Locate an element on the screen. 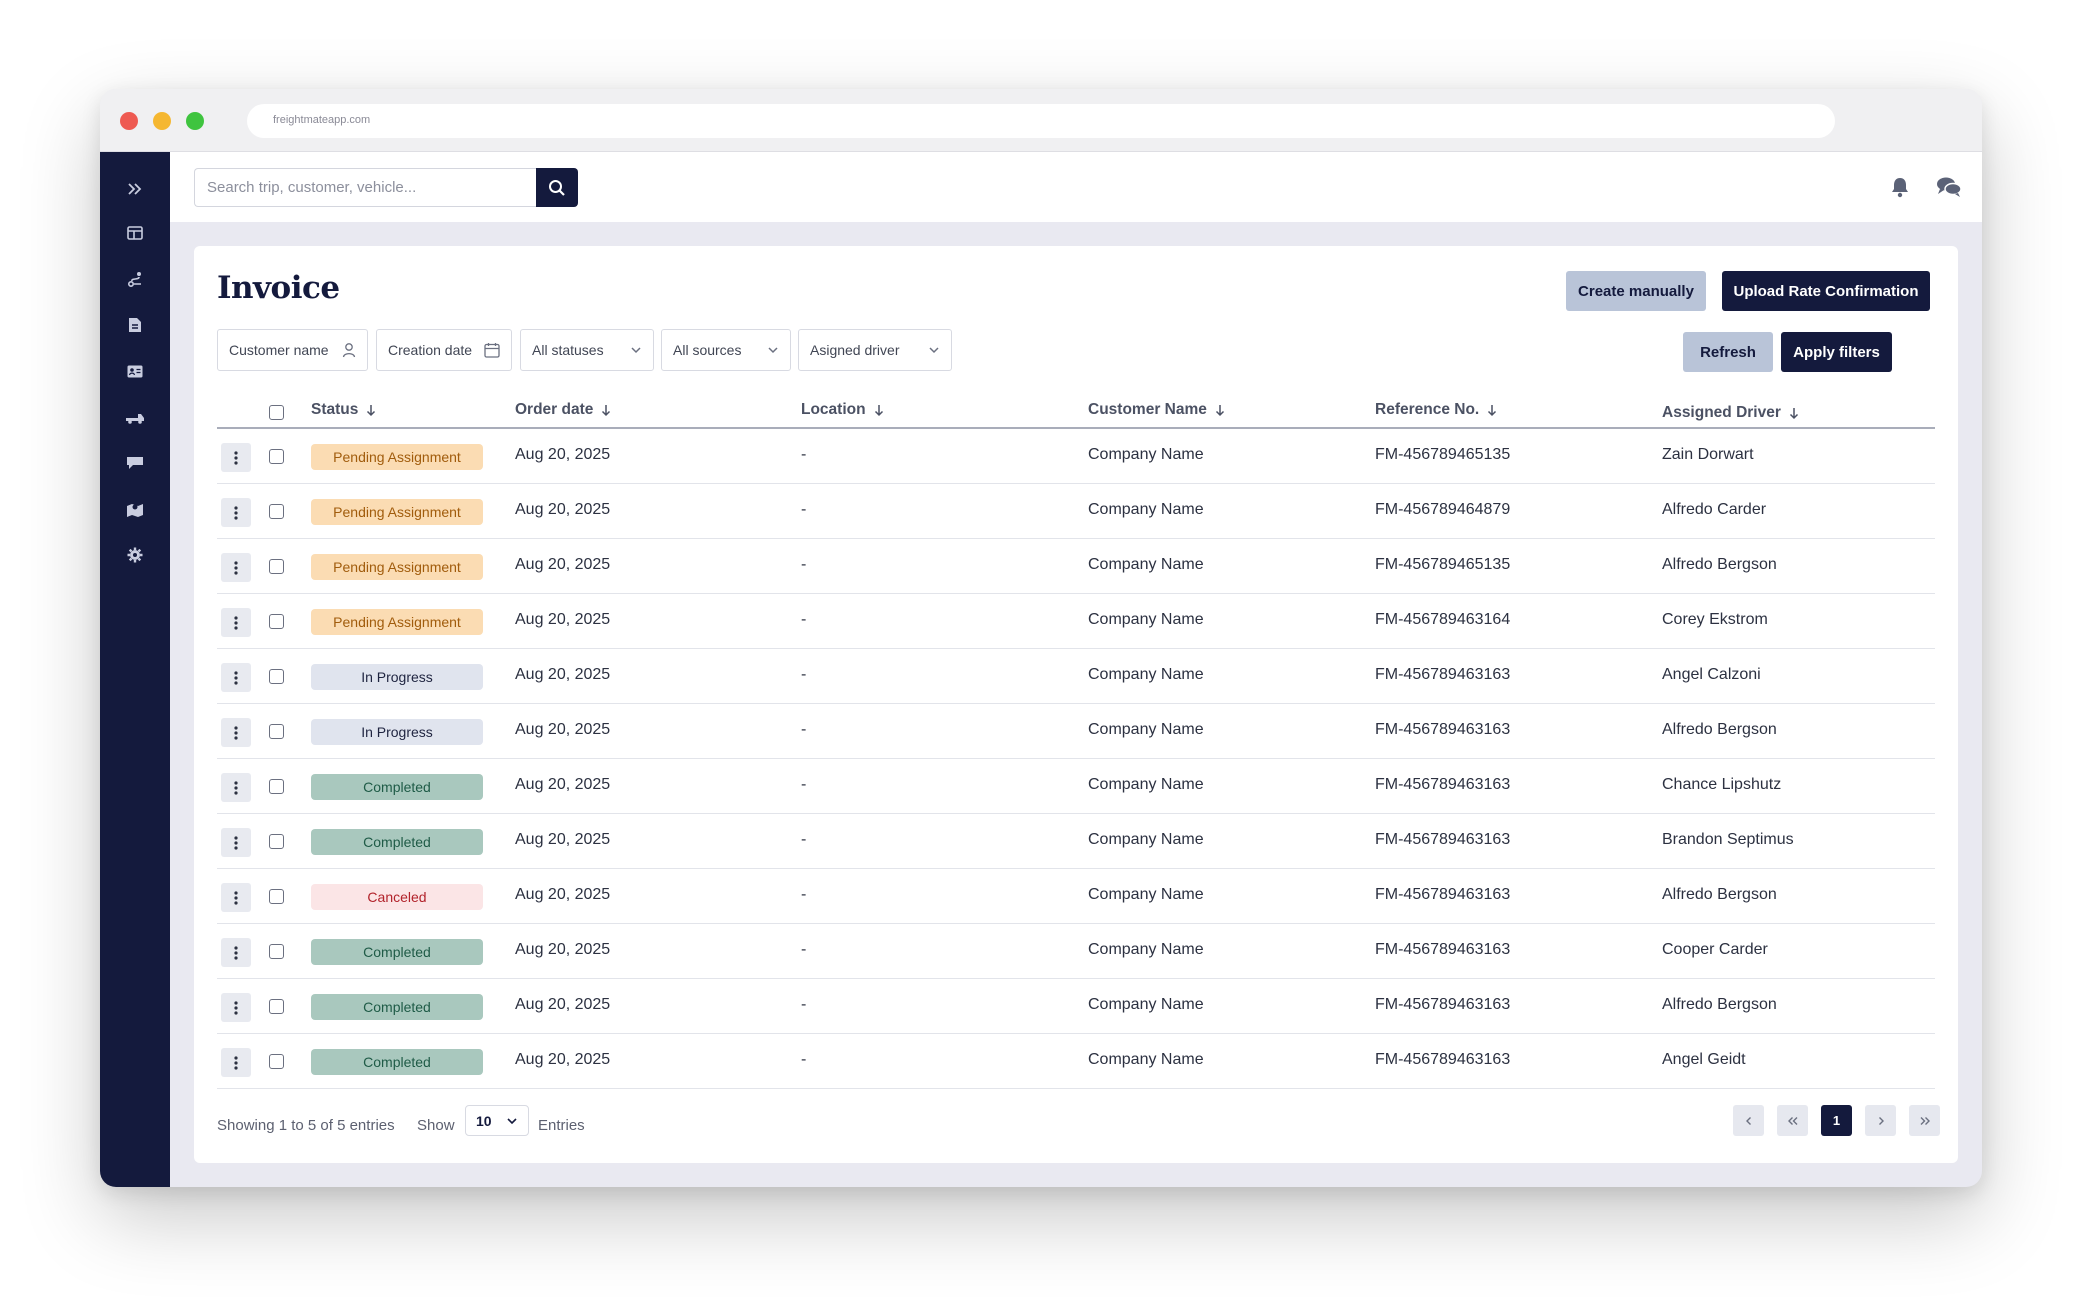 Image resolution: width=2076 pixels, height=1297 pixels. creation-date-filter: Creation date is located at coordinates (444, 350).